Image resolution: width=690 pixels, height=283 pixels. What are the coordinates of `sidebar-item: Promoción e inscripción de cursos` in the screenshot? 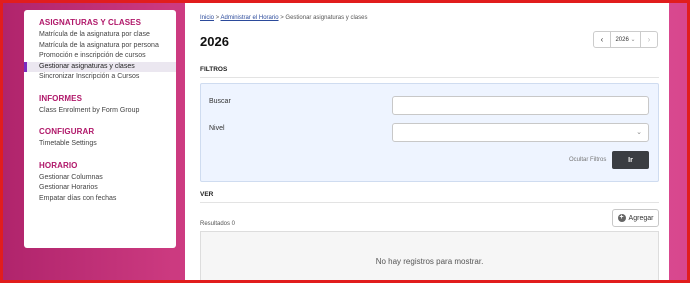 It's located at (100, 56).